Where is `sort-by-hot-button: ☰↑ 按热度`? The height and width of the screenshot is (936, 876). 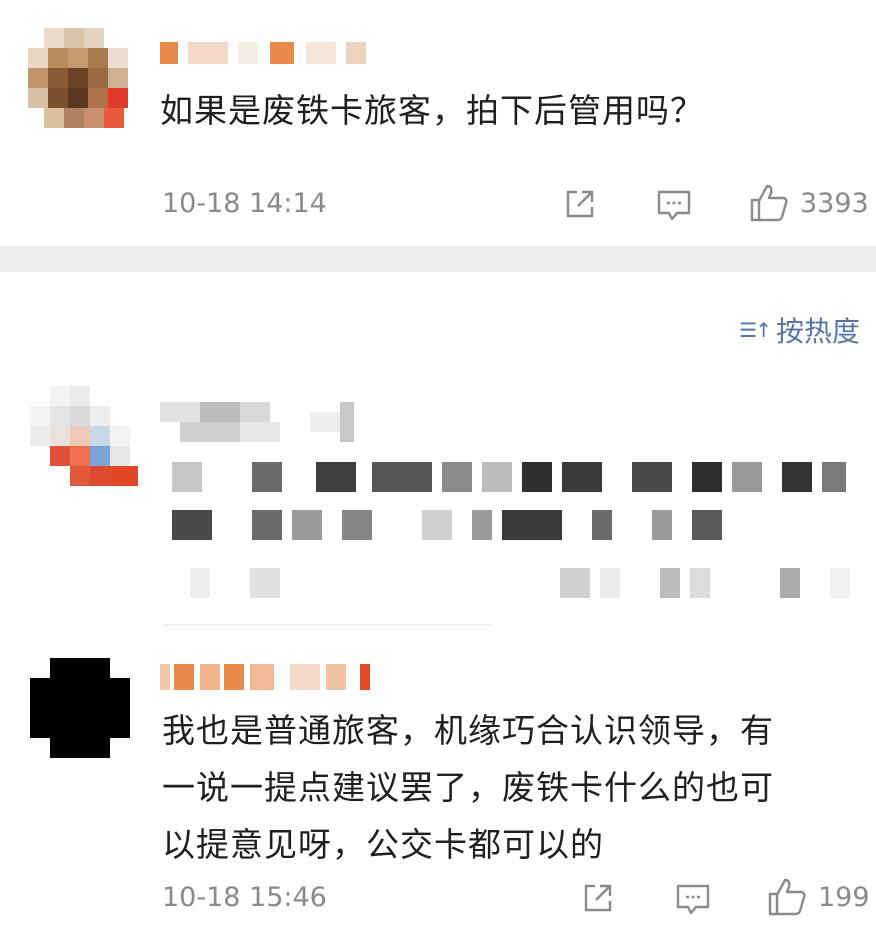
sort-by-hot-button: ☰↑ 按热度 is located at coordinates (799, 330).